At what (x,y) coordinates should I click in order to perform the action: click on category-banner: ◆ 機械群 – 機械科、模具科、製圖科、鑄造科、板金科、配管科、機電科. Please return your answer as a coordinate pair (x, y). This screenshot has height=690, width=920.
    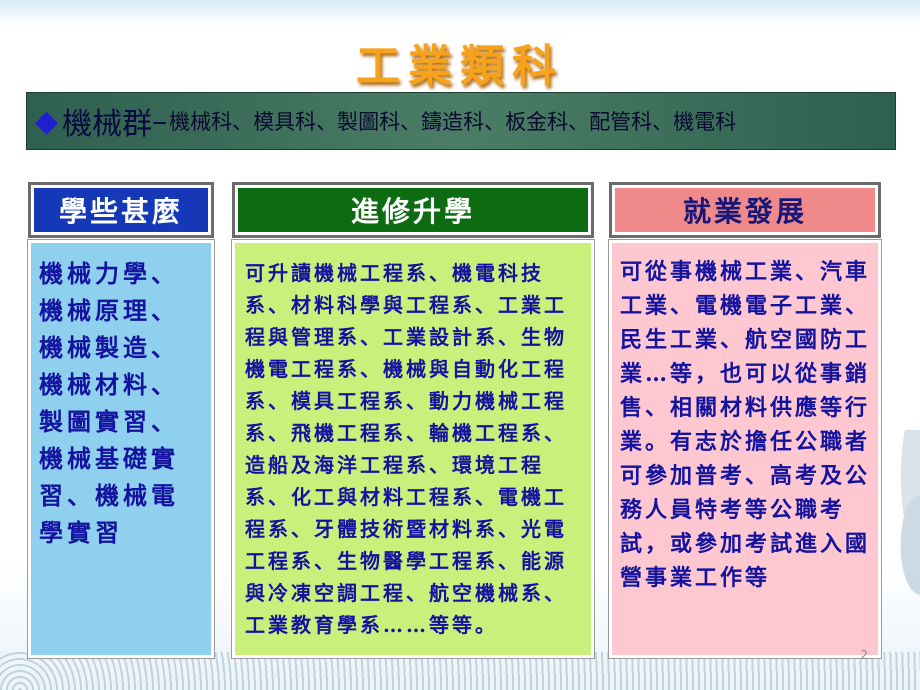
    Looking at the image, I should click on (461, 121).